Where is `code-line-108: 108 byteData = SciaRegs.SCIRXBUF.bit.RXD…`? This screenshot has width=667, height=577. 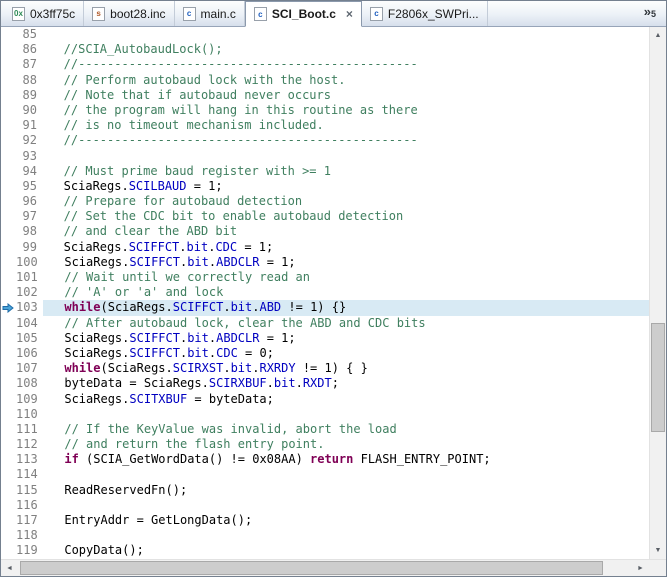
code-line-108: 108 byteData = SciaRegs.SCIRXBUF.bit.RXD… is located at coordinates (325, 384).